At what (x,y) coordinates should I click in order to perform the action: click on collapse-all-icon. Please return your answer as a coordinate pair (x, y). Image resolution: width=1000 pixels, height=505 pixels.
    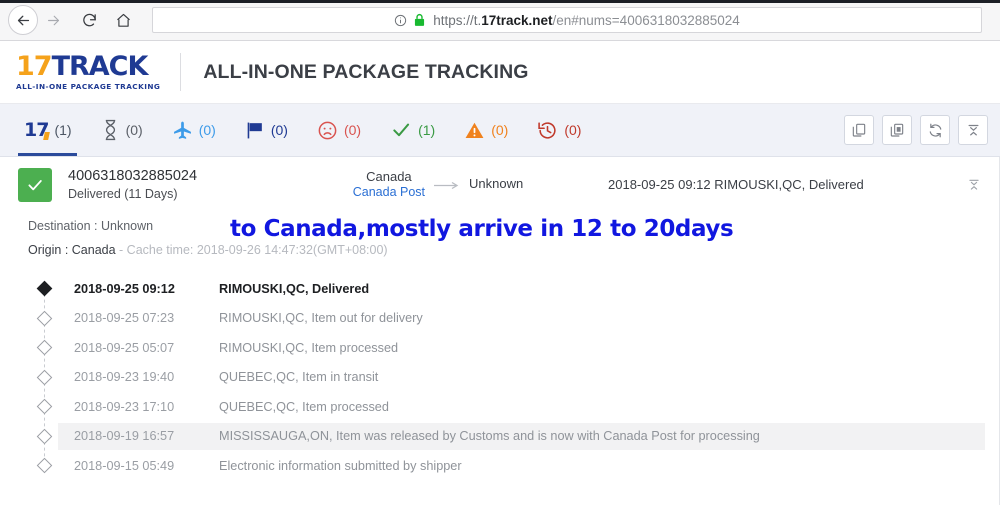
    Looking at the image, I should click on (973, 130).